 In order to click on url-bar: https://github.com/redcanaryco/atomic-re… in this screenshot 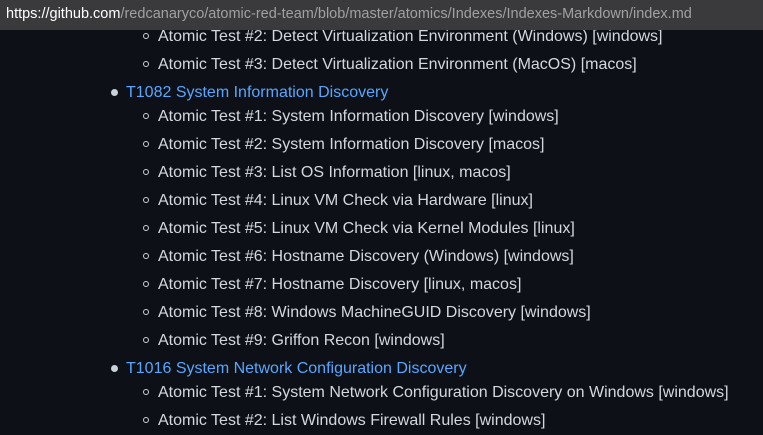, I will do `click(381, 15)`.